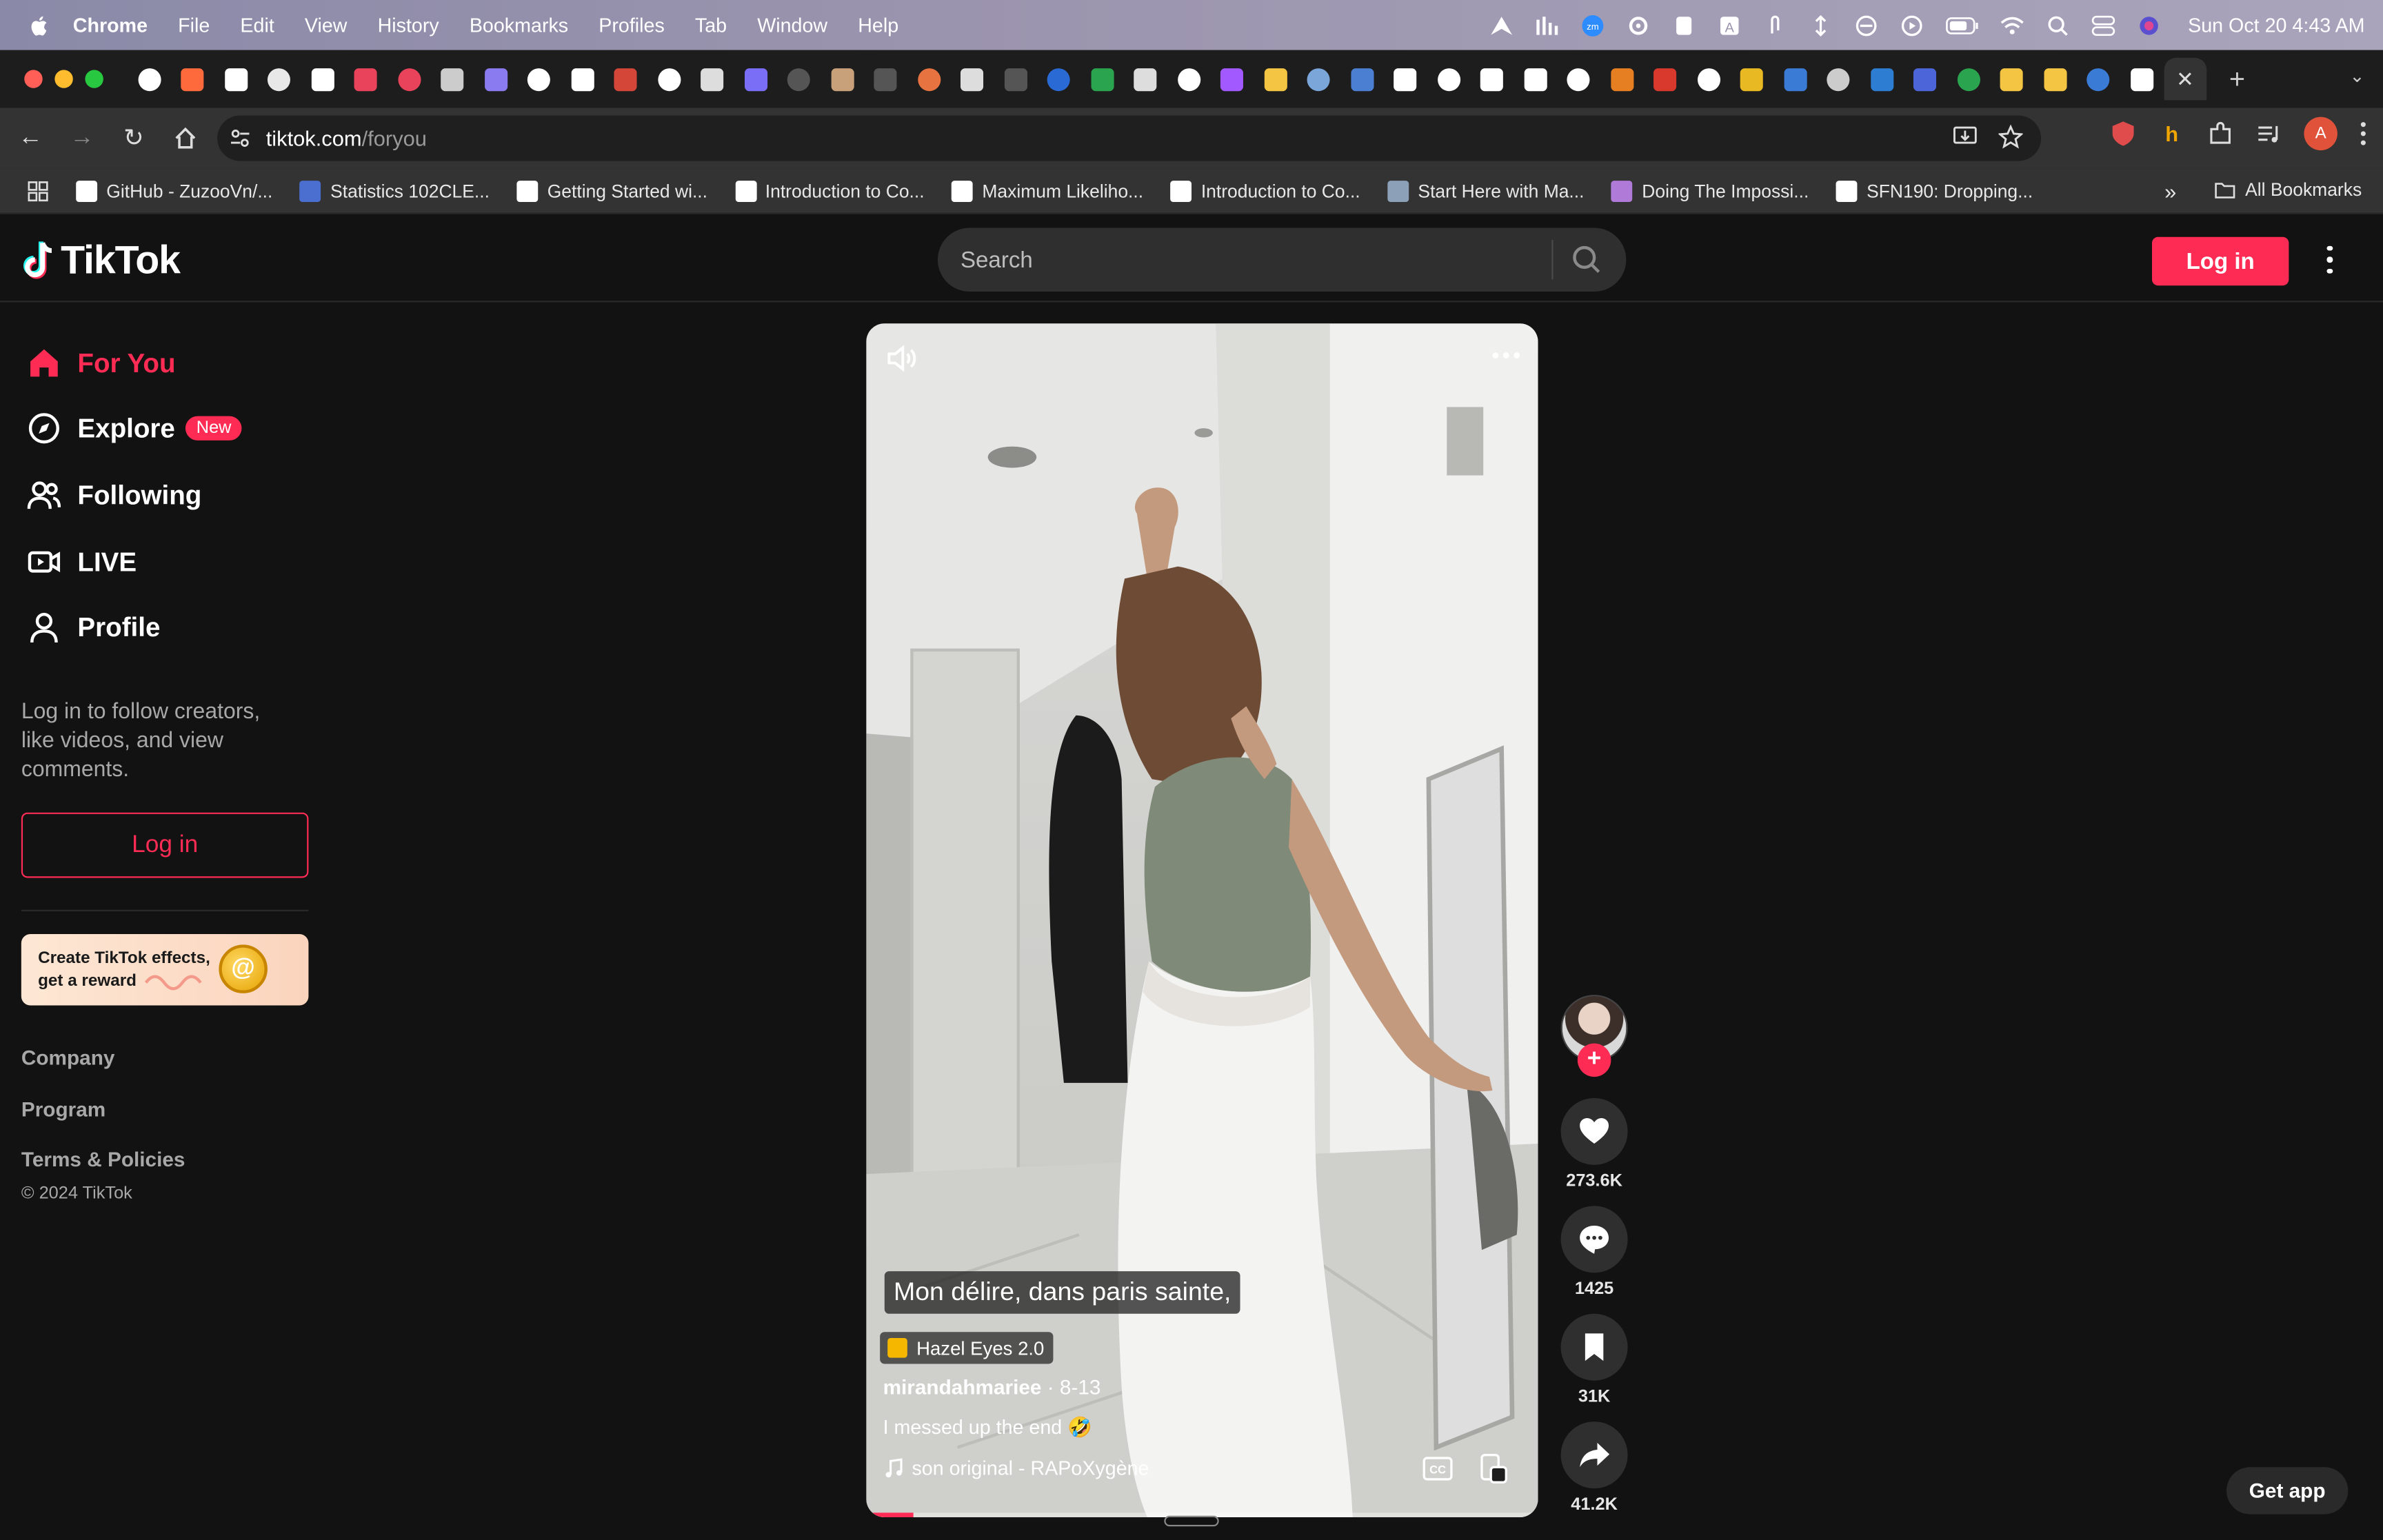  Describe the element at coordinates (33, 79) in the screenshot. I see `close-window-button` at that location.